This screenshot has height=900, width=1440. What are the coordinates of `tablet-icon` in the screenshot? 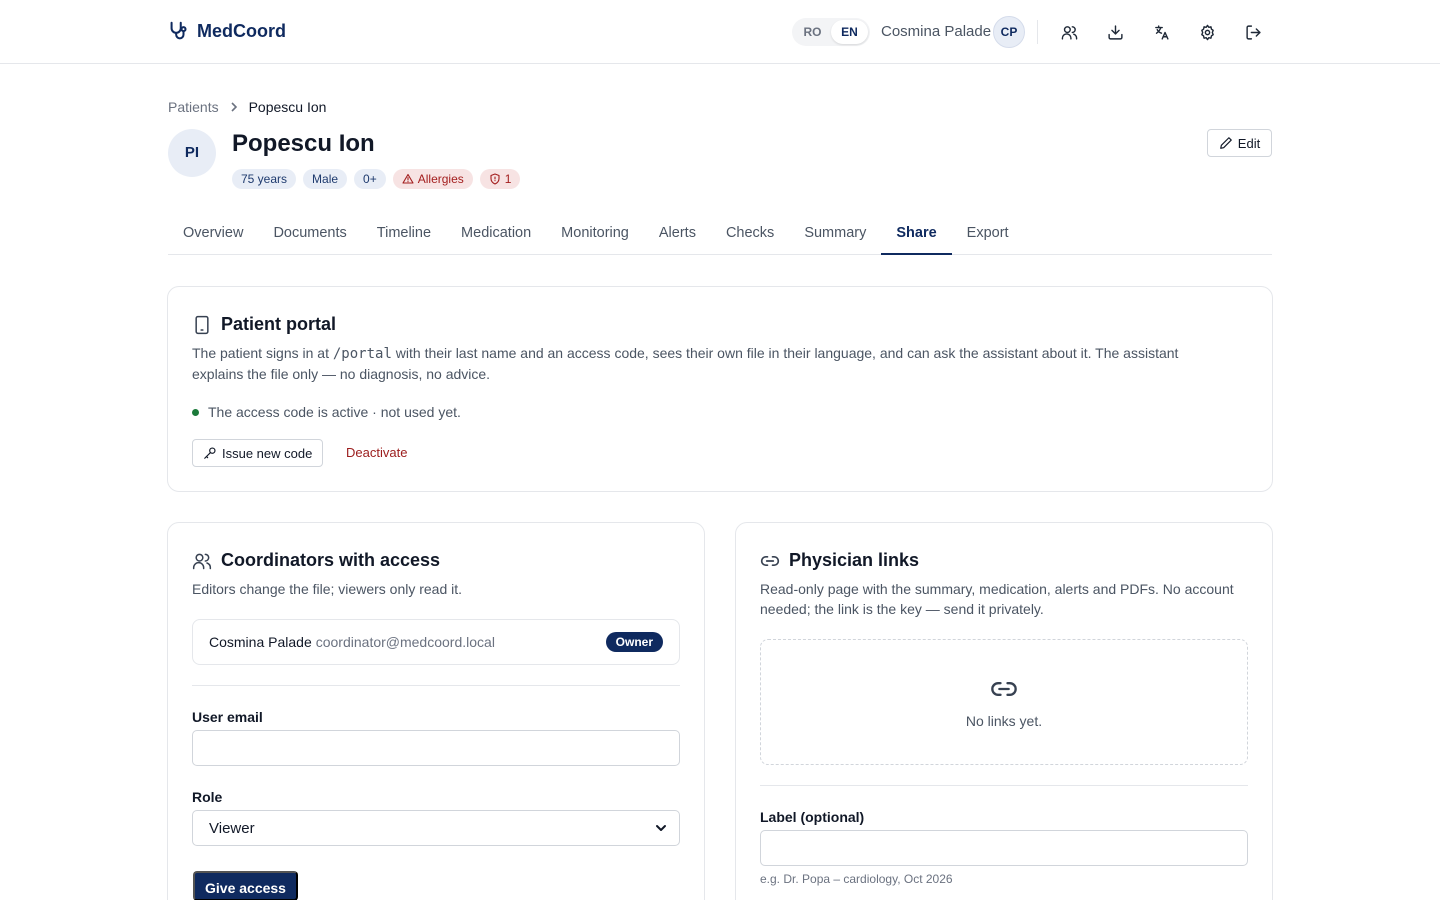 It's located at (202, 324).